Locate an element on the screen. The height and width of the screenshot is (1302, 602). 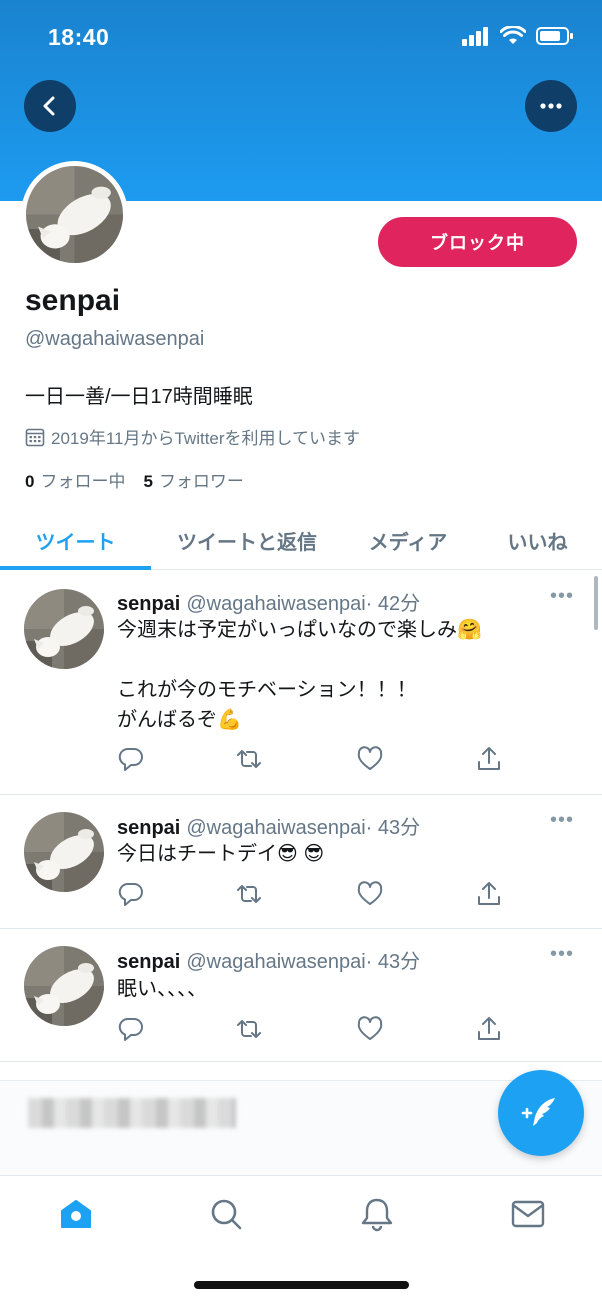
following-label: フォロー中 is located at coordinates (83, 481).